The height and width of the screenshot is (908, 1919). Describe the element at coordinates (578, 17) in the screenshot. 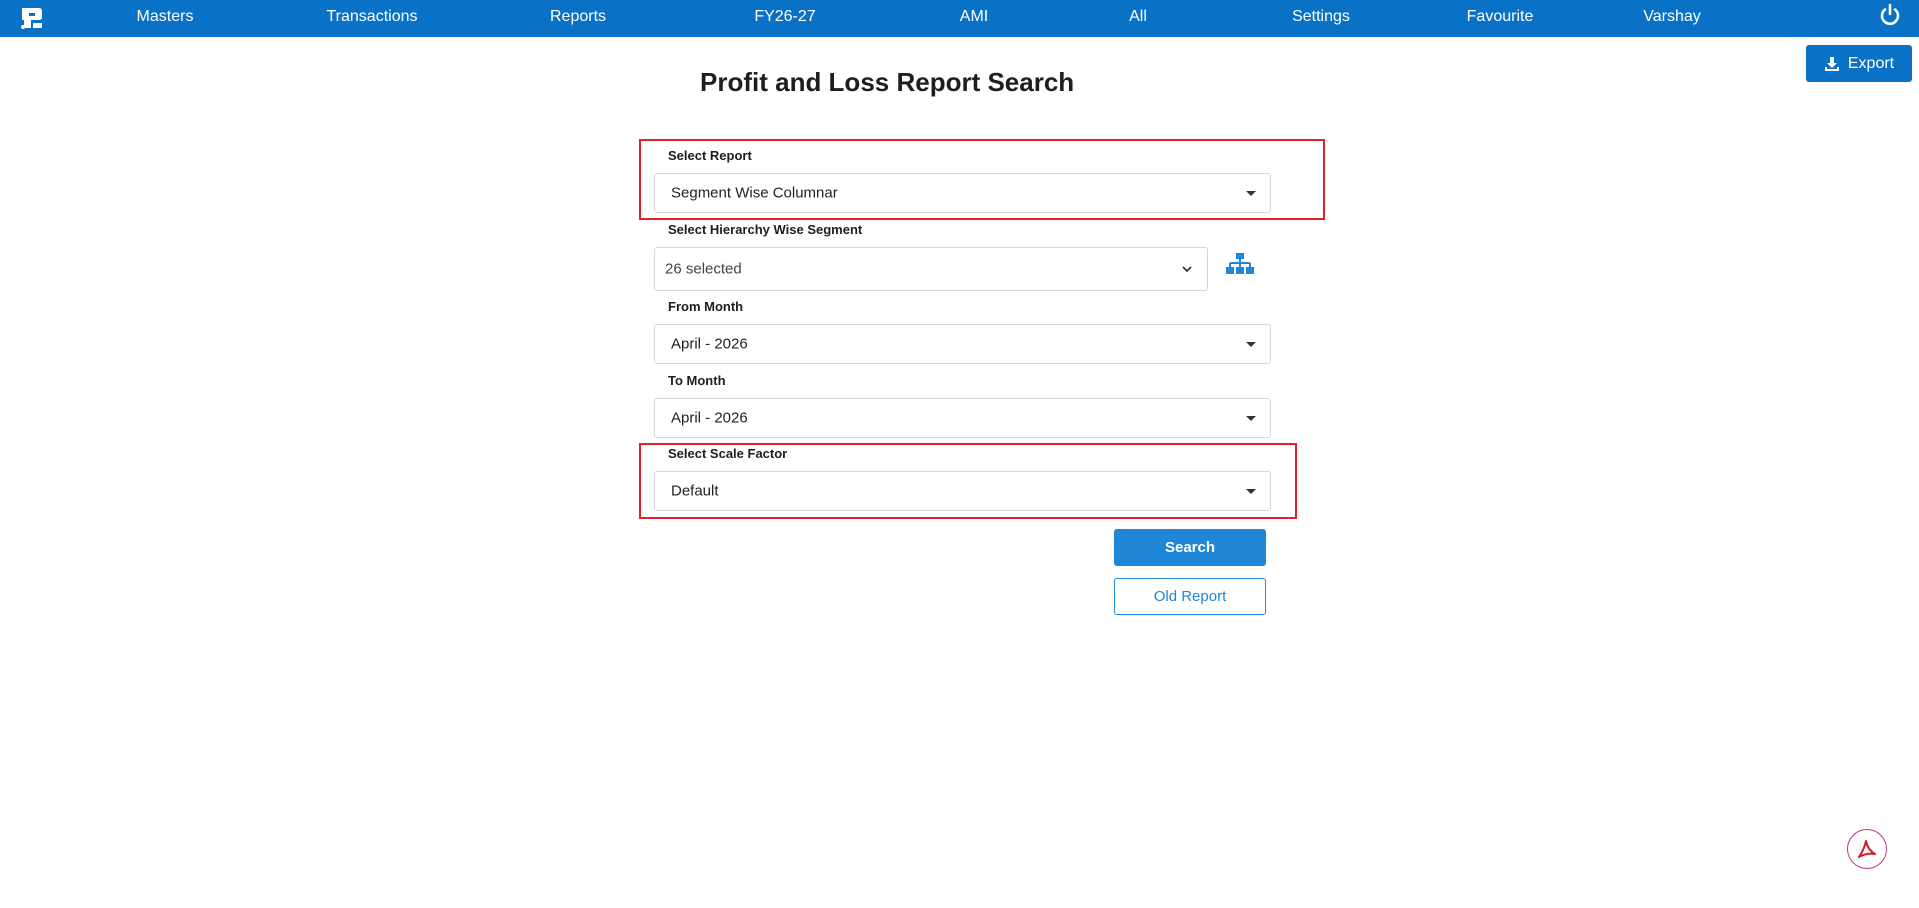

I see `nav-reports: Reports` at that location.